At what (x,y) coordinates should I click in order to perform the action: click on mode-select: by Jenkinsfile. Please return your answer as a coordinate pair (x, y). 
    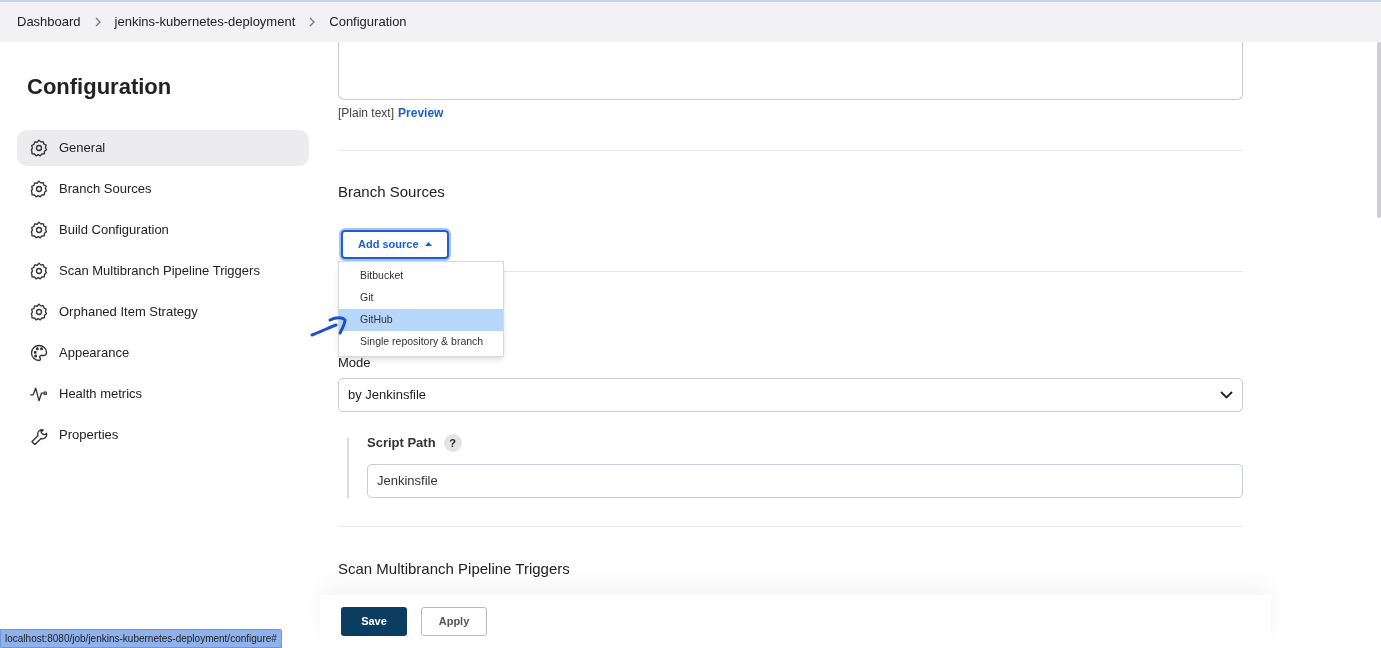
    Looking at the image, I should click on (790, 395).